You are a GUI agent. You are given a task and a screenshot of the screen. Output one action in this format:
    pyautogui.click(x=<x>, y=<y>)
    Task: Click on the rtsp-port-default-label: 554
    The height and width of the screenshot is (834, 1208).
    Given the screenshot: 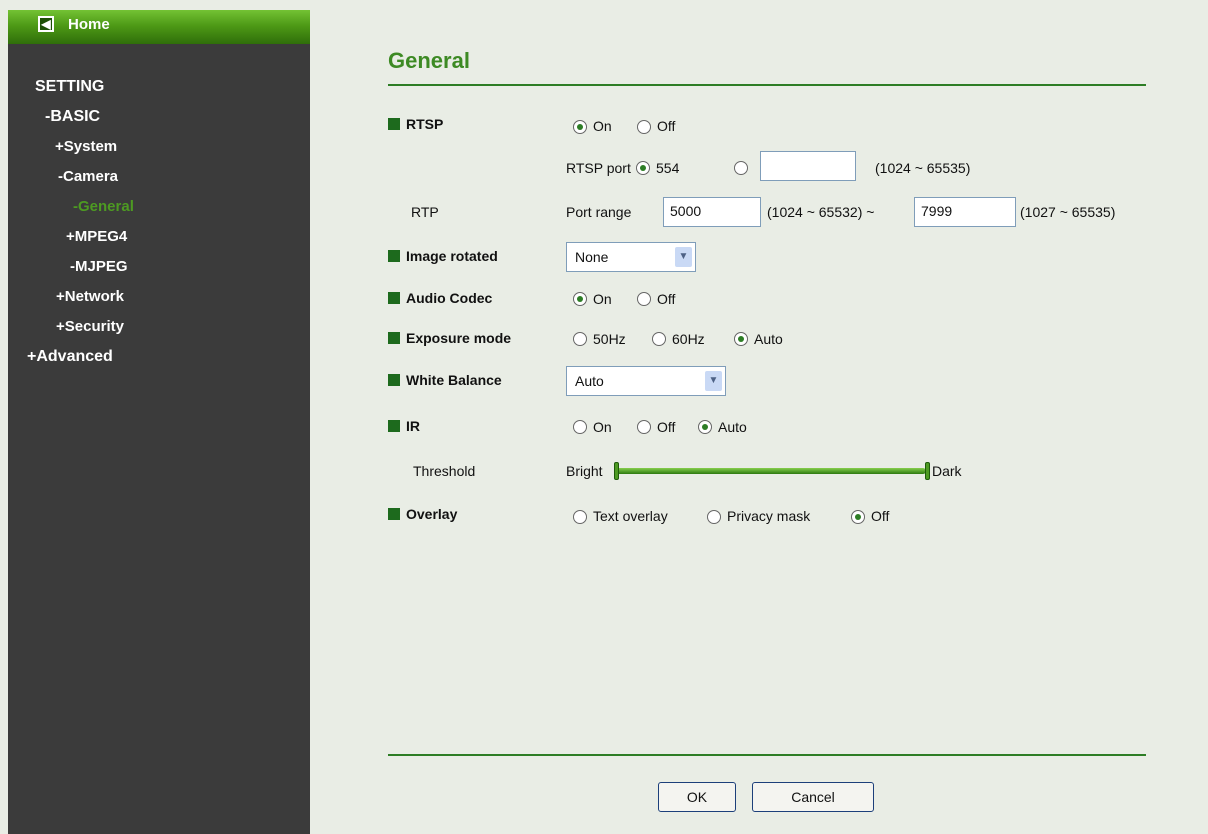 What is the action you would take?
    pyautogui.click(x=668, y=168)
    